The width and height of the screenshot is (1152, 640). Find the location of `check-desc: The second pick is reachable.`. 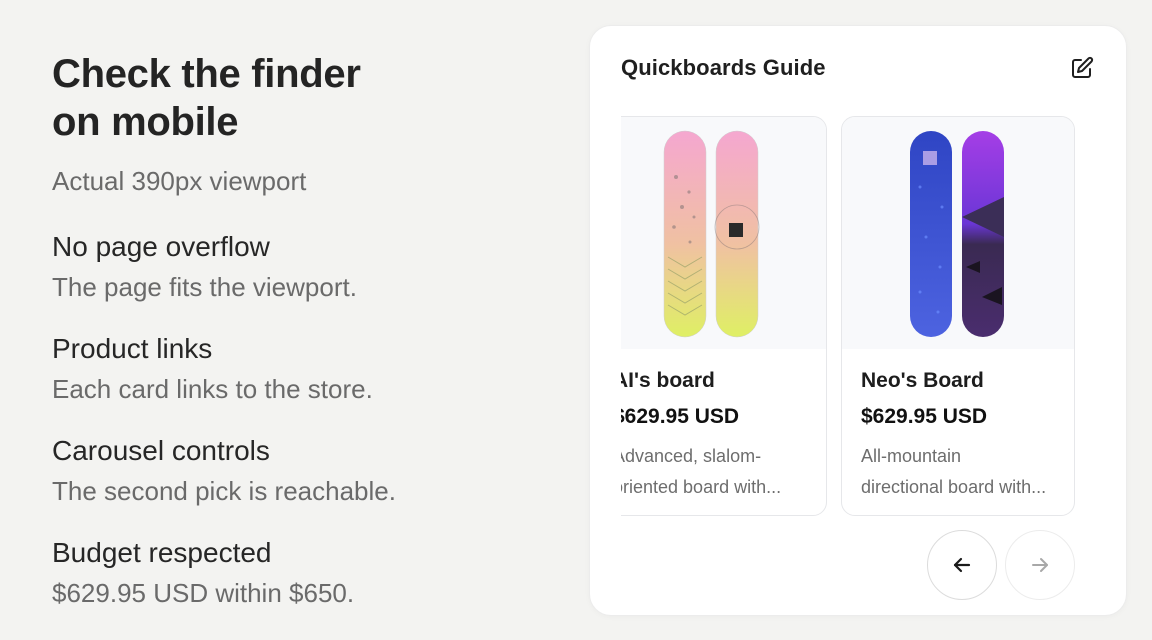

check-desc: The second pick is reachable. is located at coordinates (224, 491).